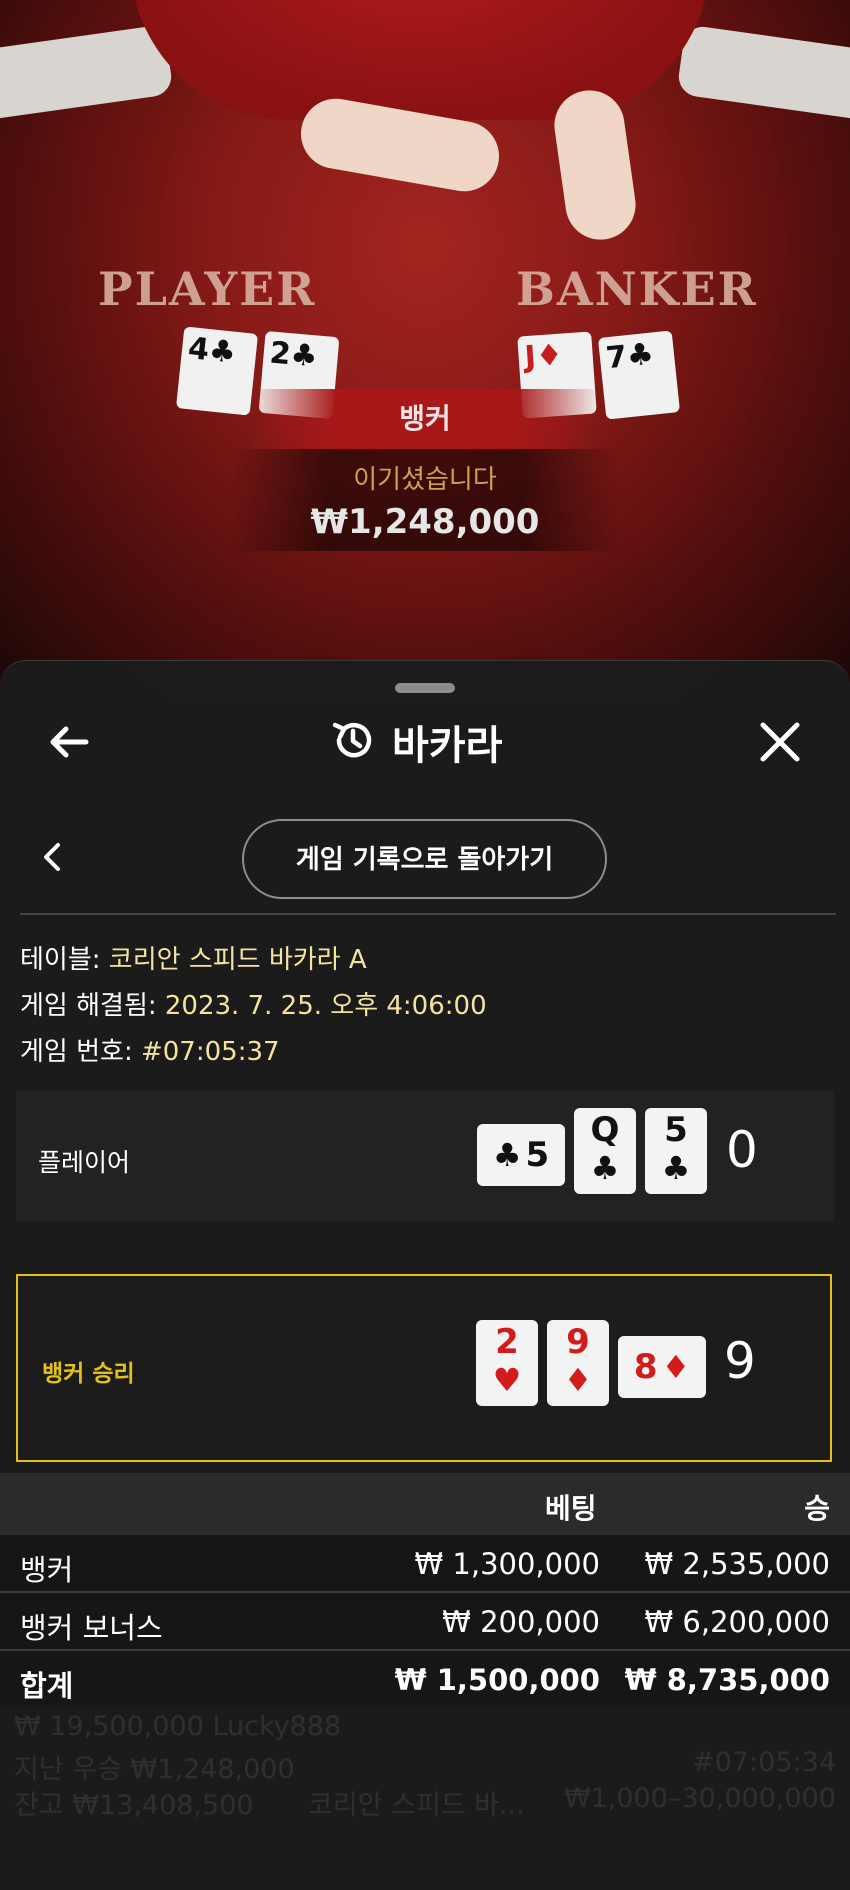  What do you see at coordinates (637, 289) in the screenshot?
I see `table-banker-label: BANKER` at bounding box center [637, 289].